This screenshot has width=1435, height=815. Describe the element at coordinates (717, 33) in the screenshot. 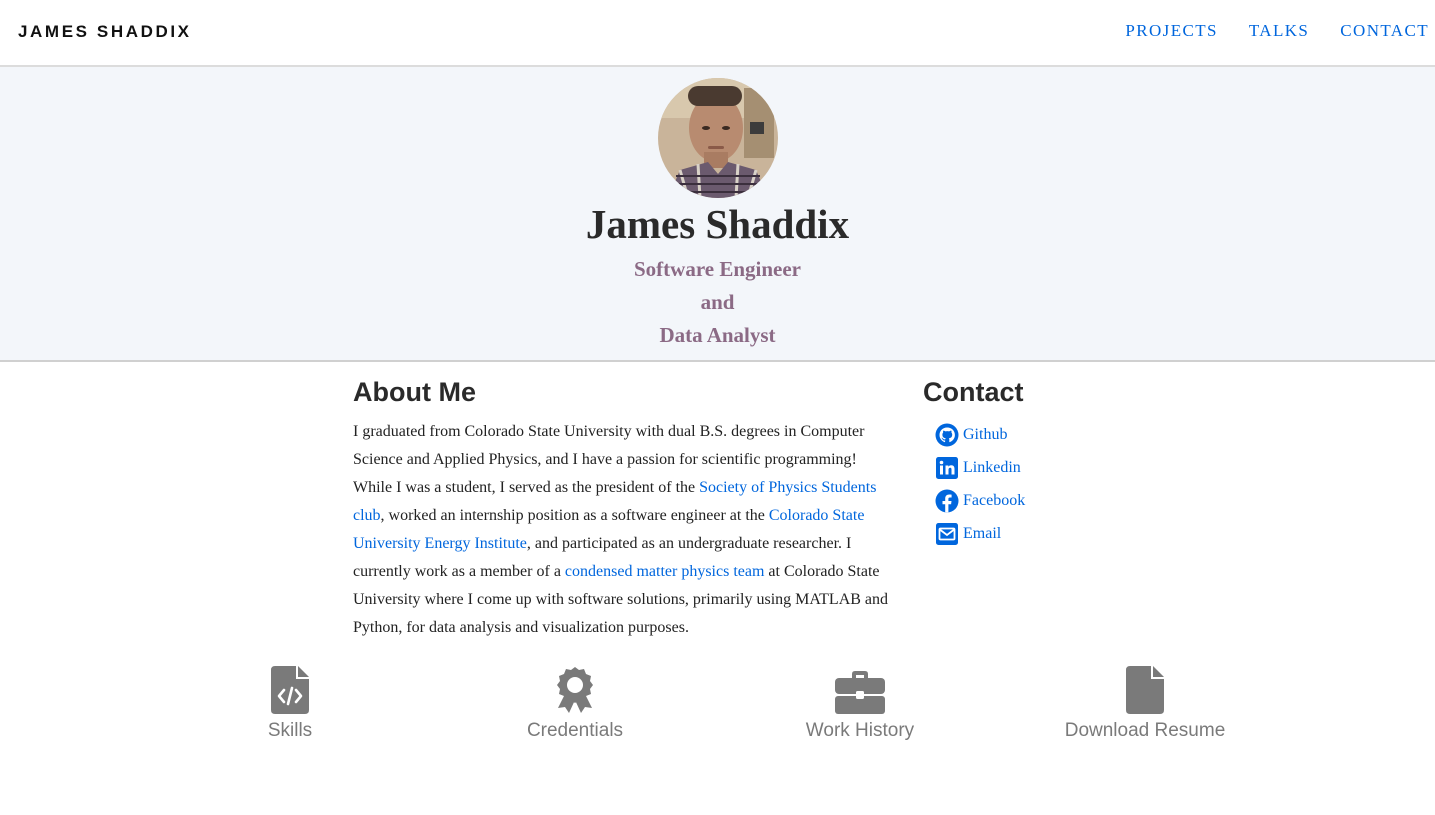

I see `navbar: JAMES SHADDIX PROJECTS TALKS CONTACT` at that location.